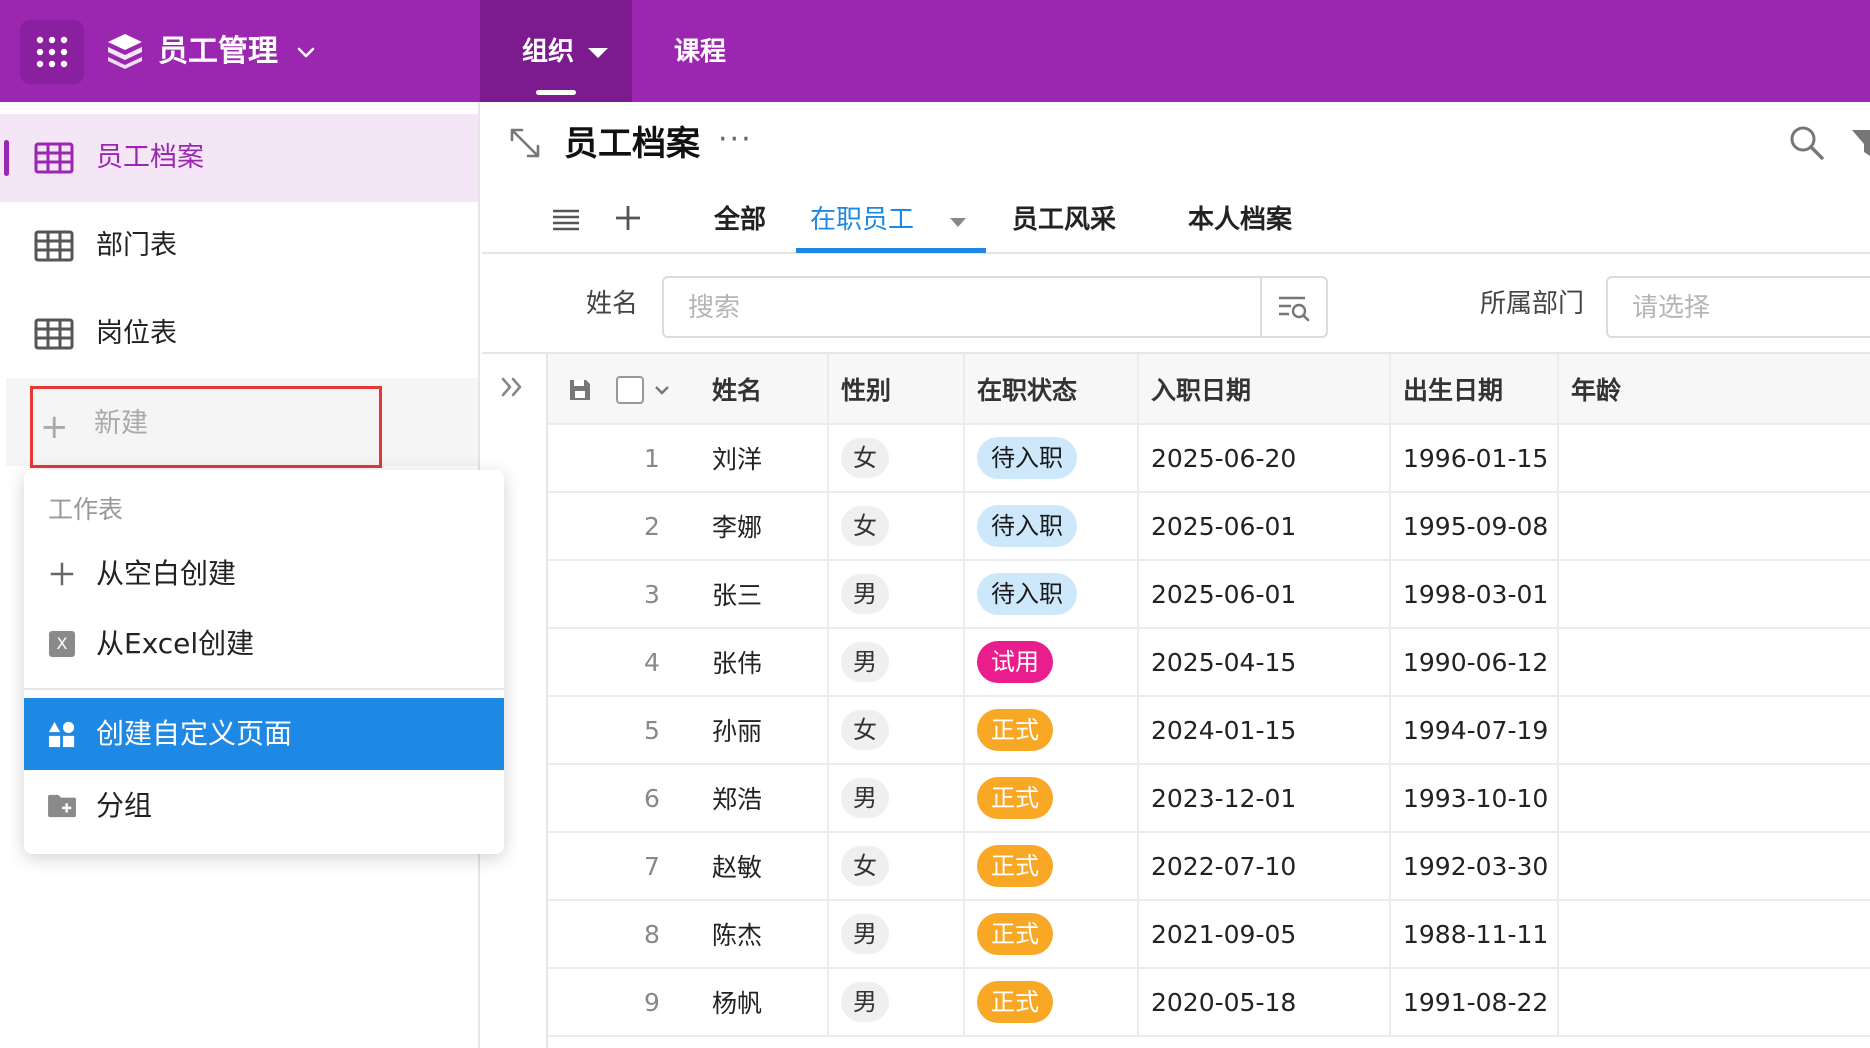 This screenshot has height=1048, width=1870. Describe the element at coordinates (264, 574) in the screenshot. I see `menu-item-create-blank: 从空白创建` at that location.